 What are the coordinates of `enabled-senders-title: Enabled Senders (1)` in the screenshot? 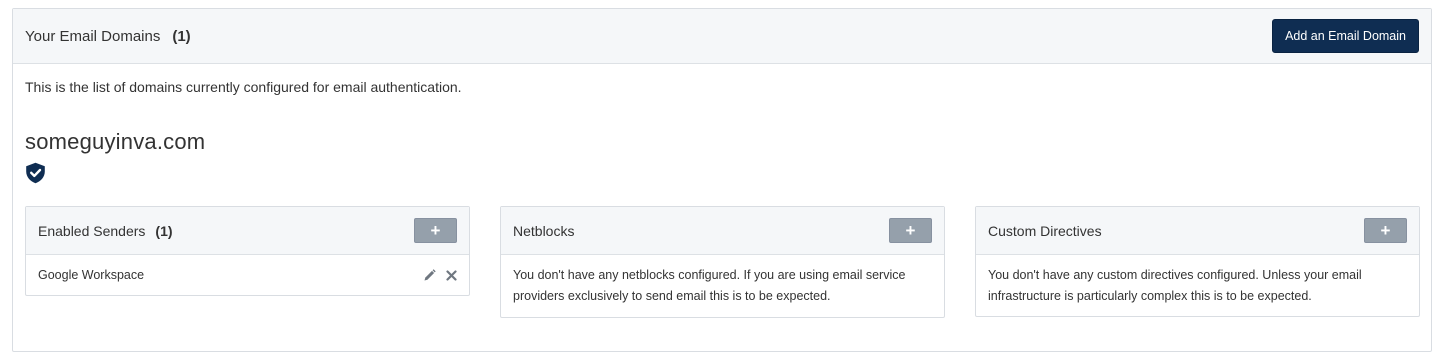 It's located at (105, 231).